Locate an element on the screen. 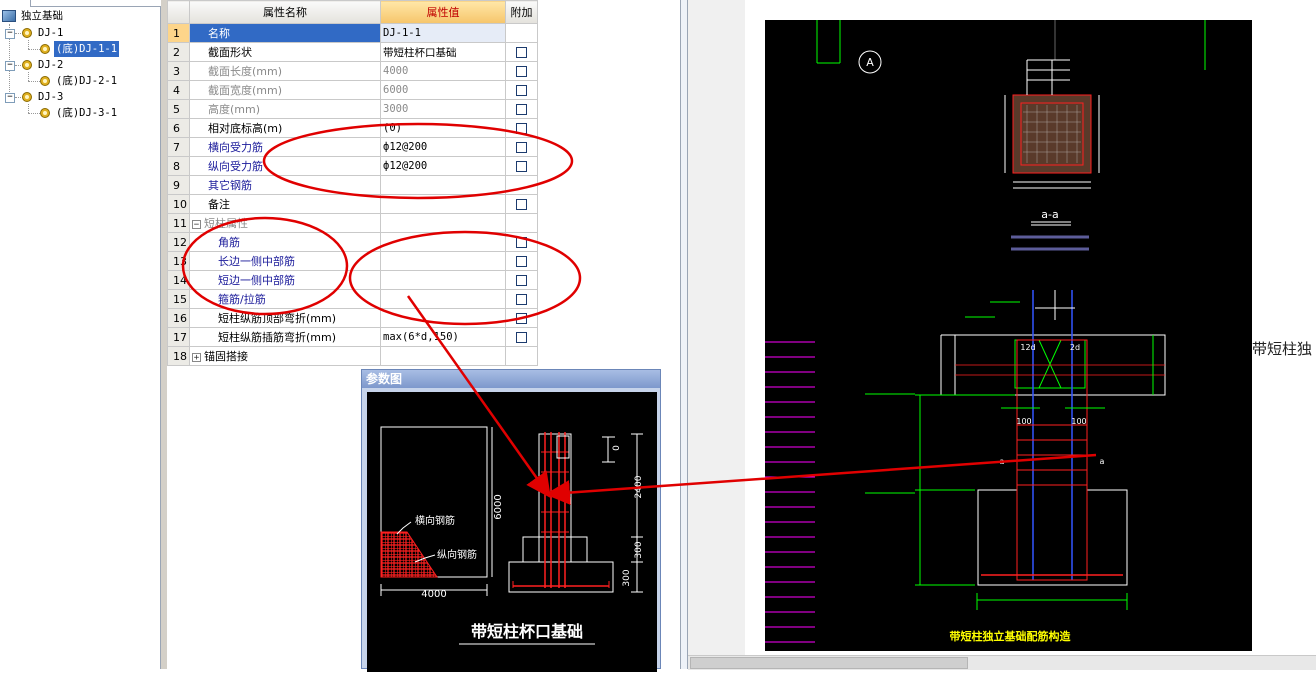 This screenshot has width=1316, height=675. property-row: 12 角筋 is located at coordinates (352, 242).